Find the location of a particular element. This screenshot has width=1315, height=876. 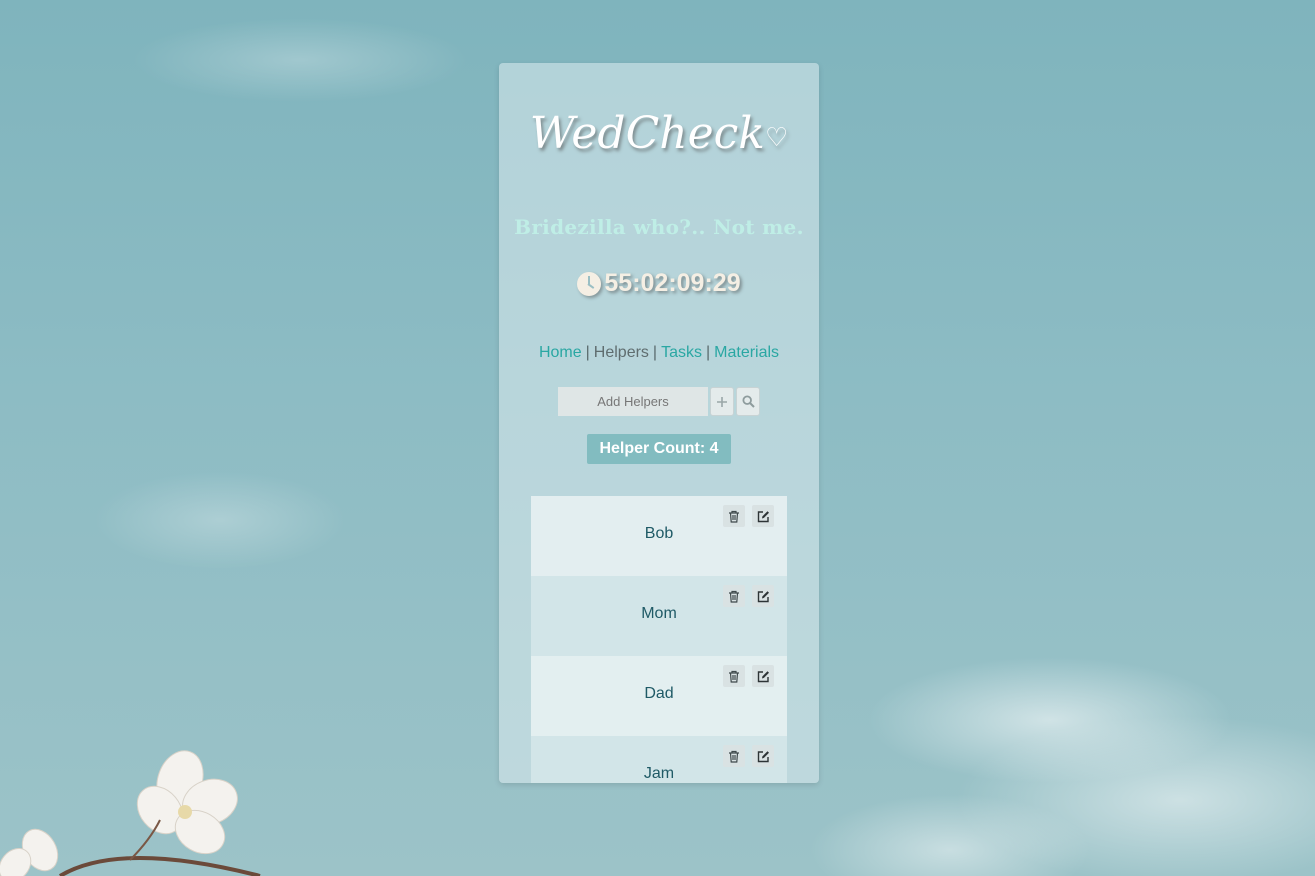

helper-row: Mom is located at coordinates (659, 616).